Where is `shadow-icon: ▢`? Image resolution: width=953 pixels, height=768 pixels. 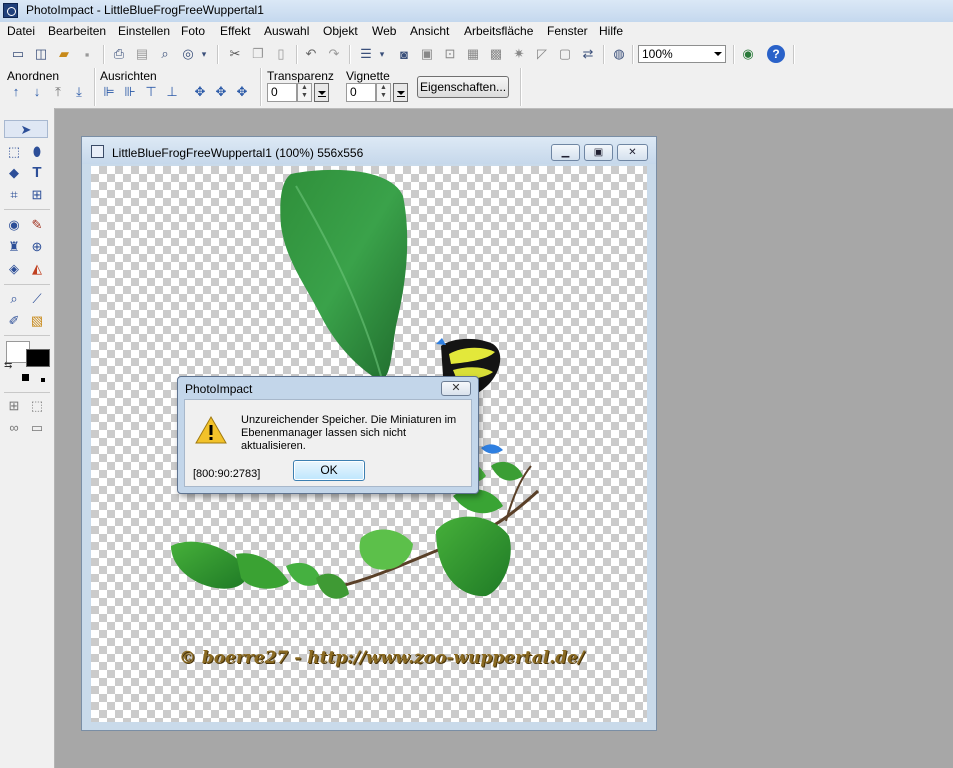 shadow-icon: ▢ is located at coordinates (565, 54).